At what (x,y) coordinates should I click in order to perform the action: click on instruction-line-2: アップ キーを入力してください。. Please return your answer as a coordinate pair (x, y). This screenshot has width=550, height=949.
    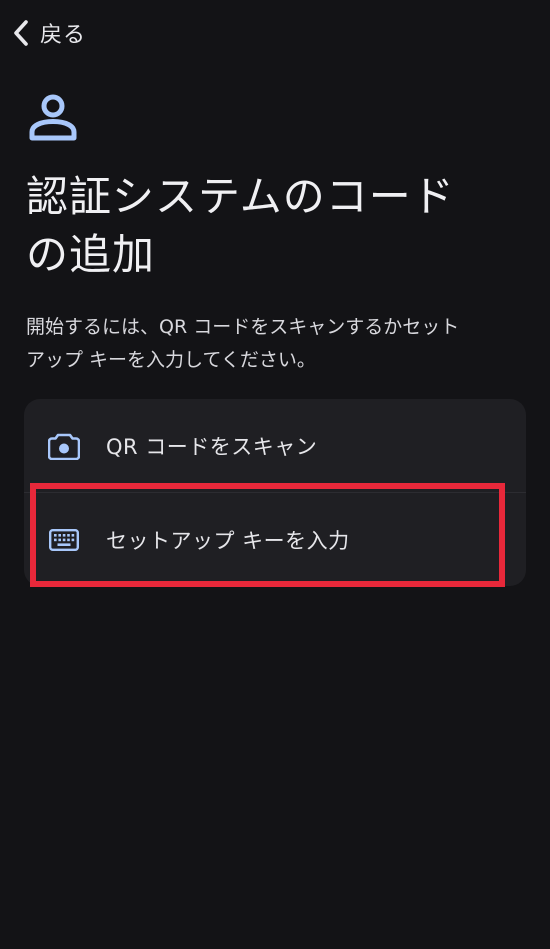
    Looking at the image, I should click on (171, 360).